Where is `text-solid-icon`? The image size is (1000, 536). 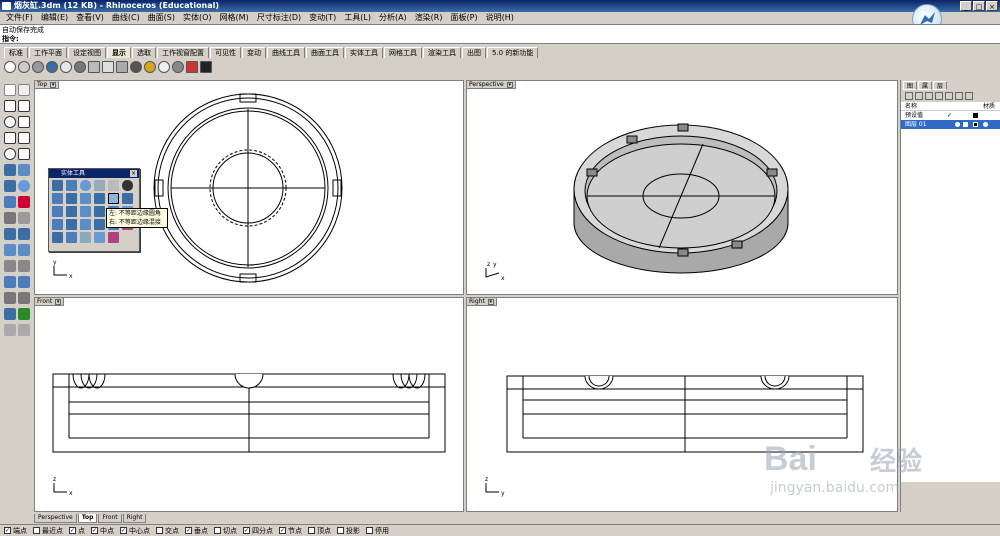 text-solid-icon is located at coordinates (85, 237).